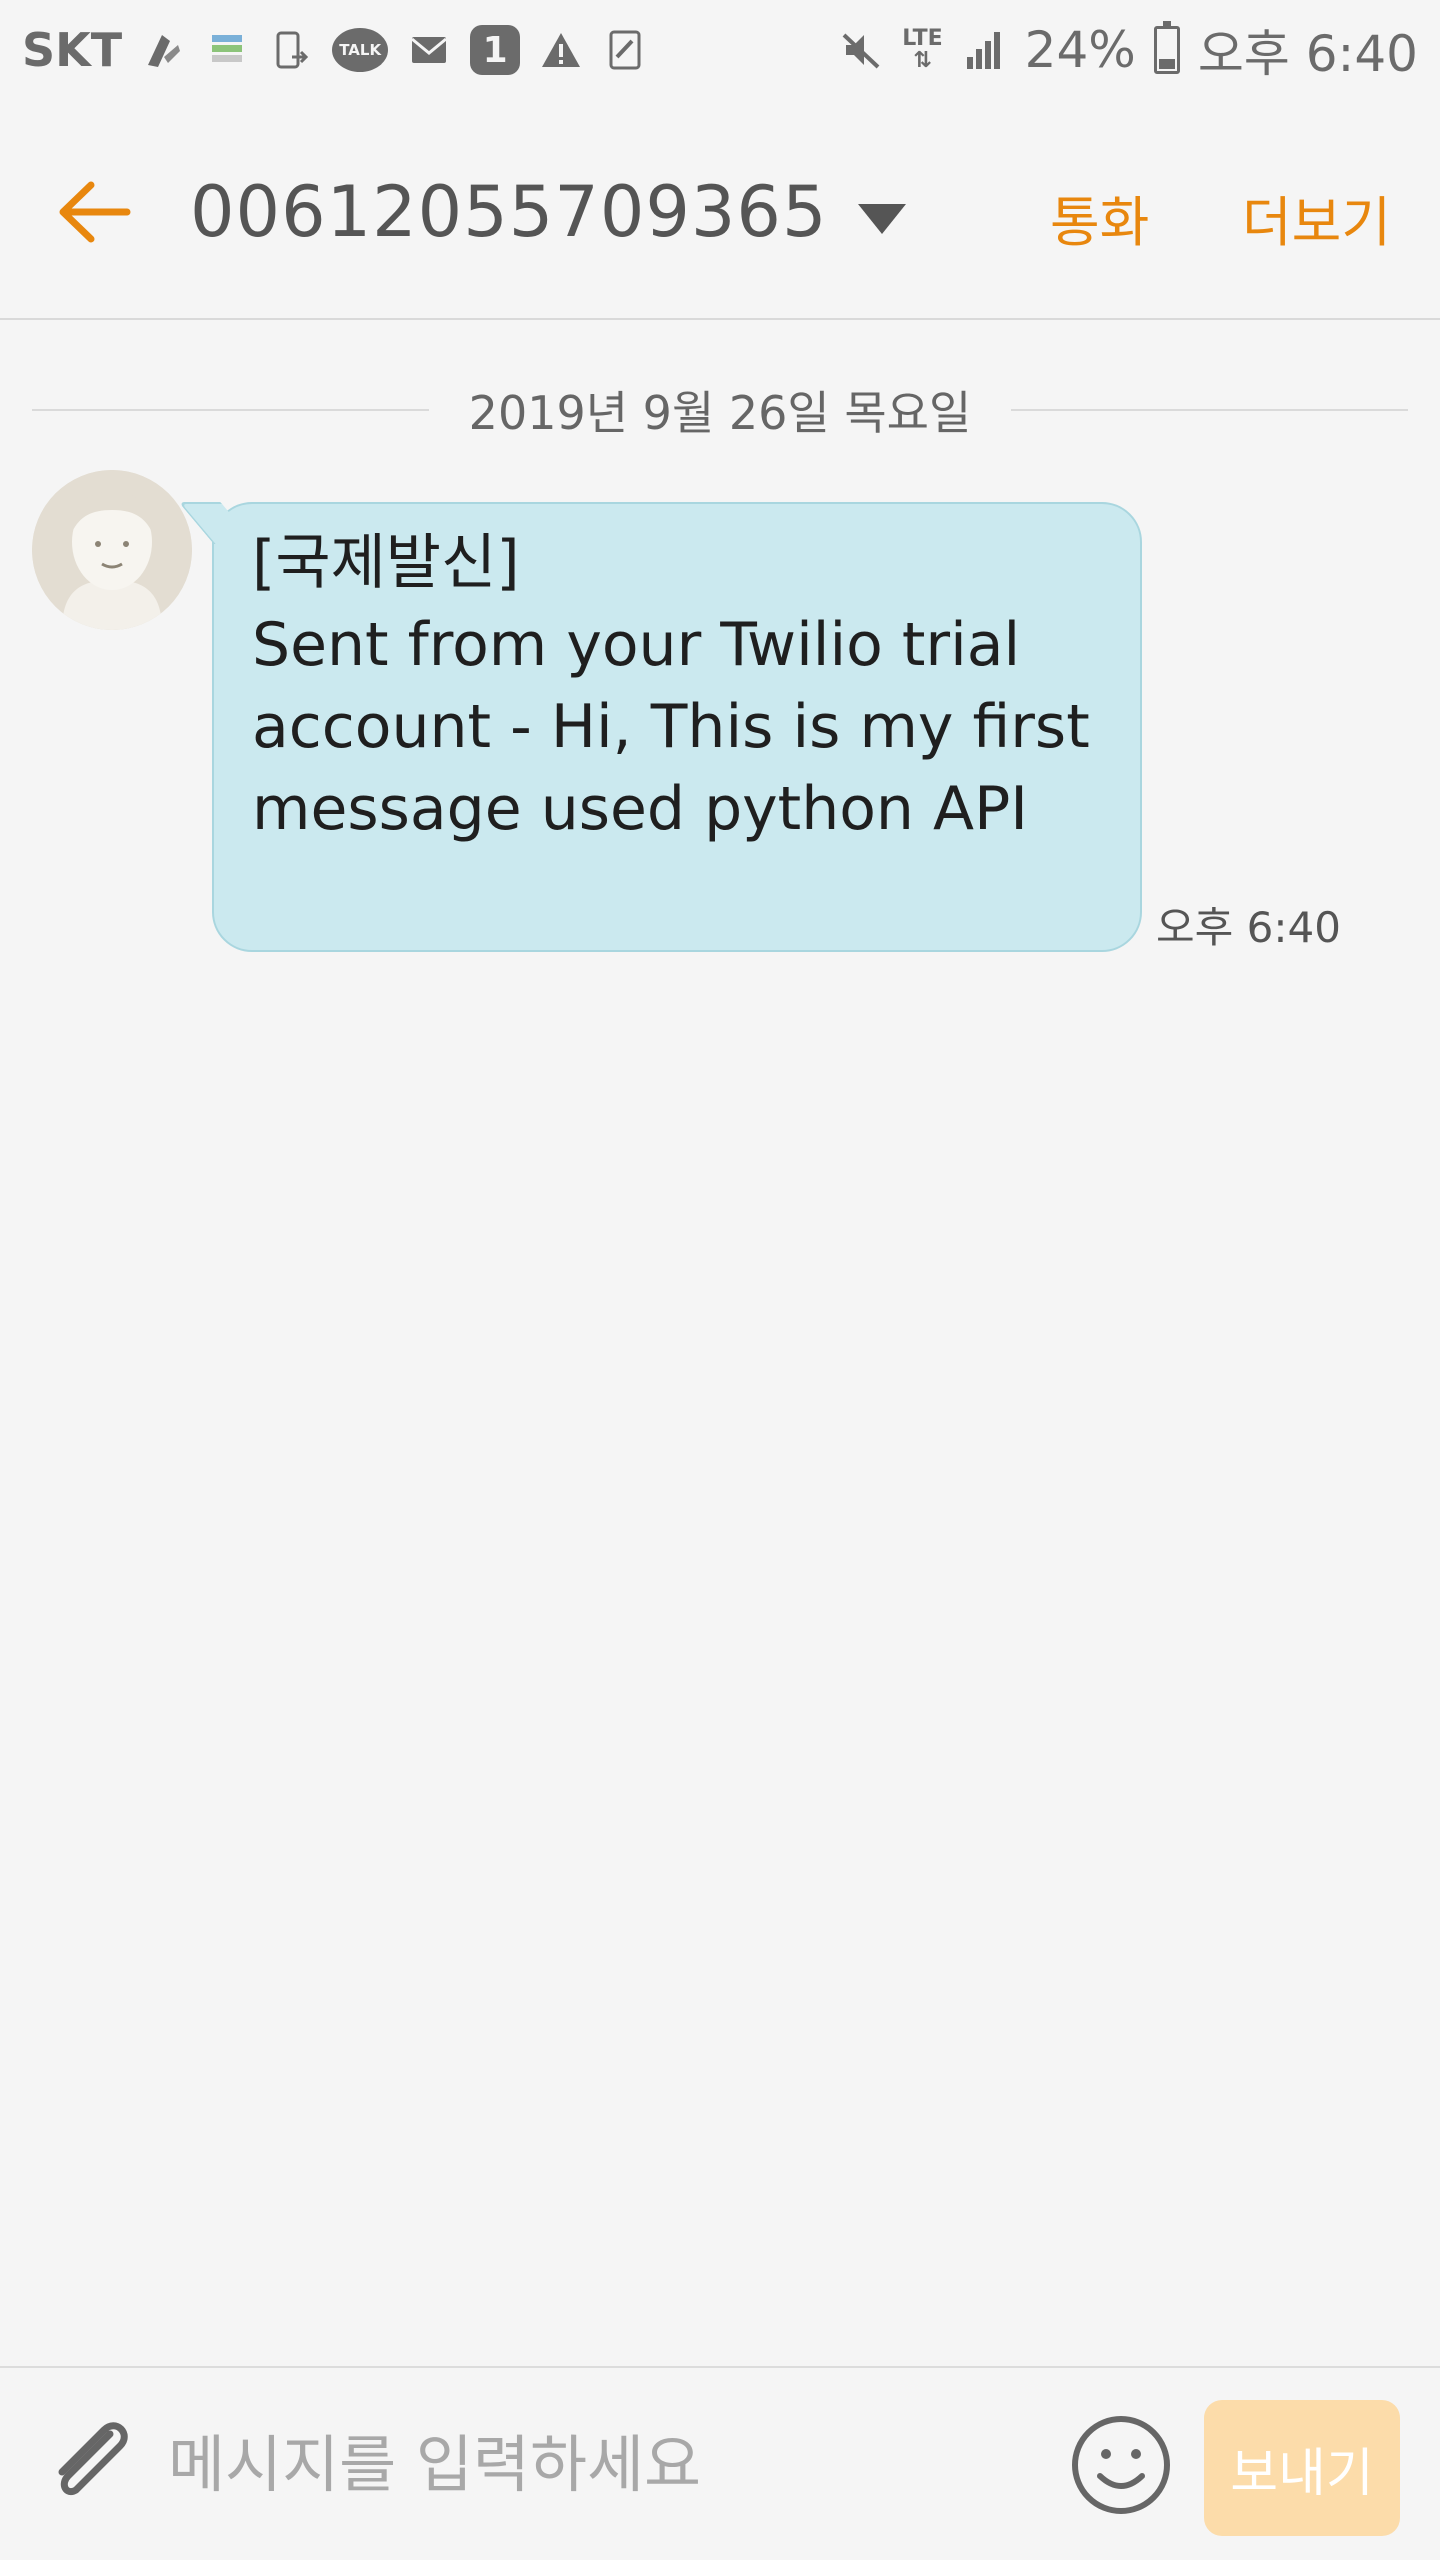  What do you see at coordinates (291, 50) in the screenshot?
I see `phone-transfer-icon` at bounding box center [291, 50].